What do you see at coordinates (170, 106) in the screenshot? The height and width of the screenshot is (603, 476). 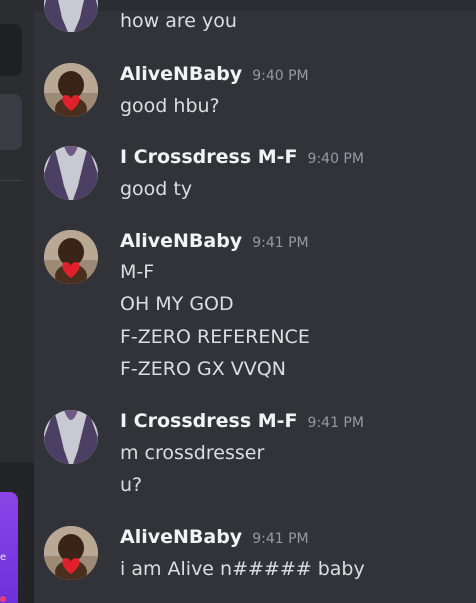 I see `message-text: good hbu?` at bounding box center [170, 106].